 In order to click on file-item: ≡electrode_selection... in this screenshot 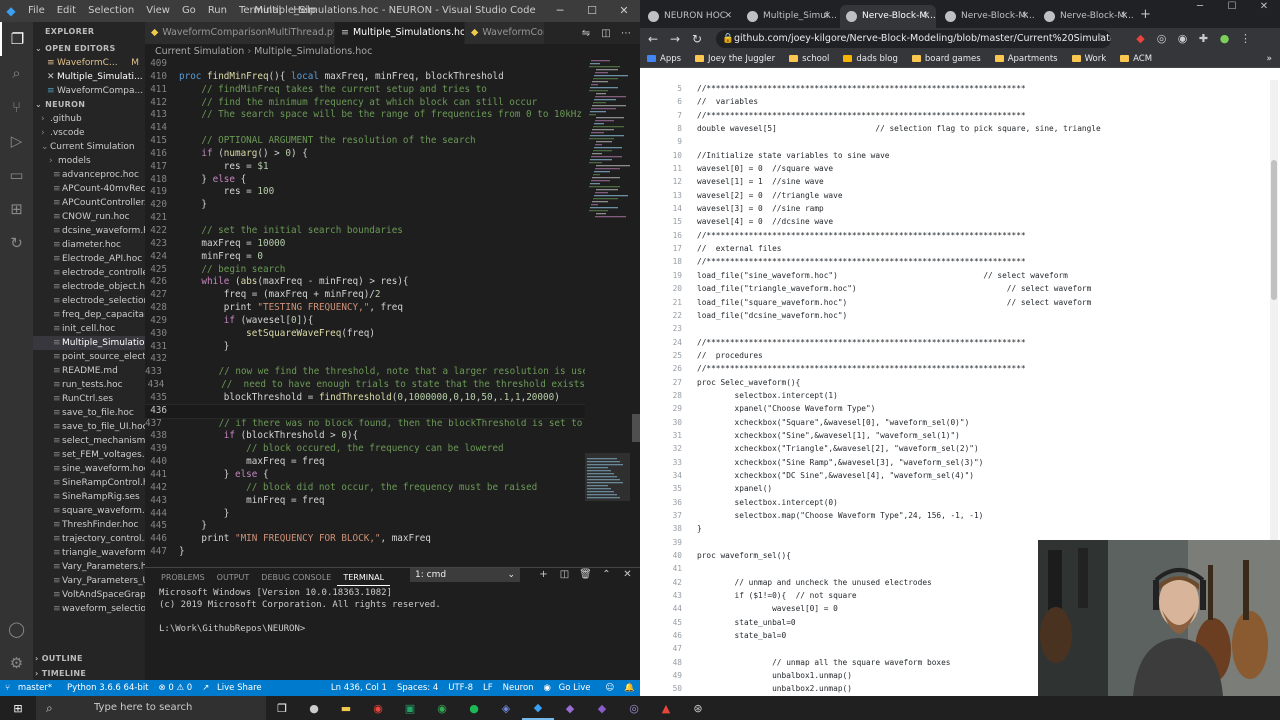, I will do `click(89, 301)`.